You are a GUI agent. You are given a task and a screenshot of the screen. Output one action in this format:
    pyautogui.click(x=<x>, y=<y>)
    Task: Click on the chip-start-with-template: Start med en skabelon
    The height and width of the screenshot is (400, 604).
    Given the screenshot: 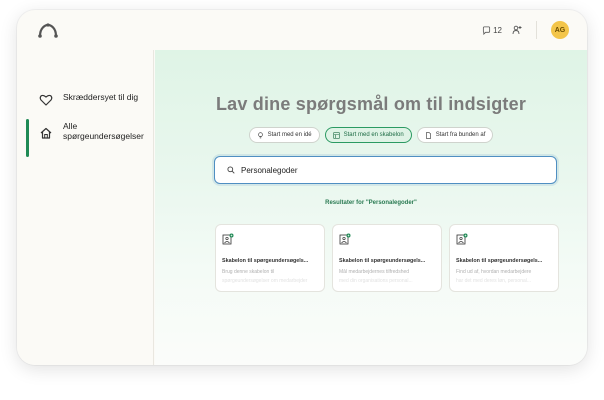 What is the action you would take?
    pyautogui.click(x=368, y=135)
    